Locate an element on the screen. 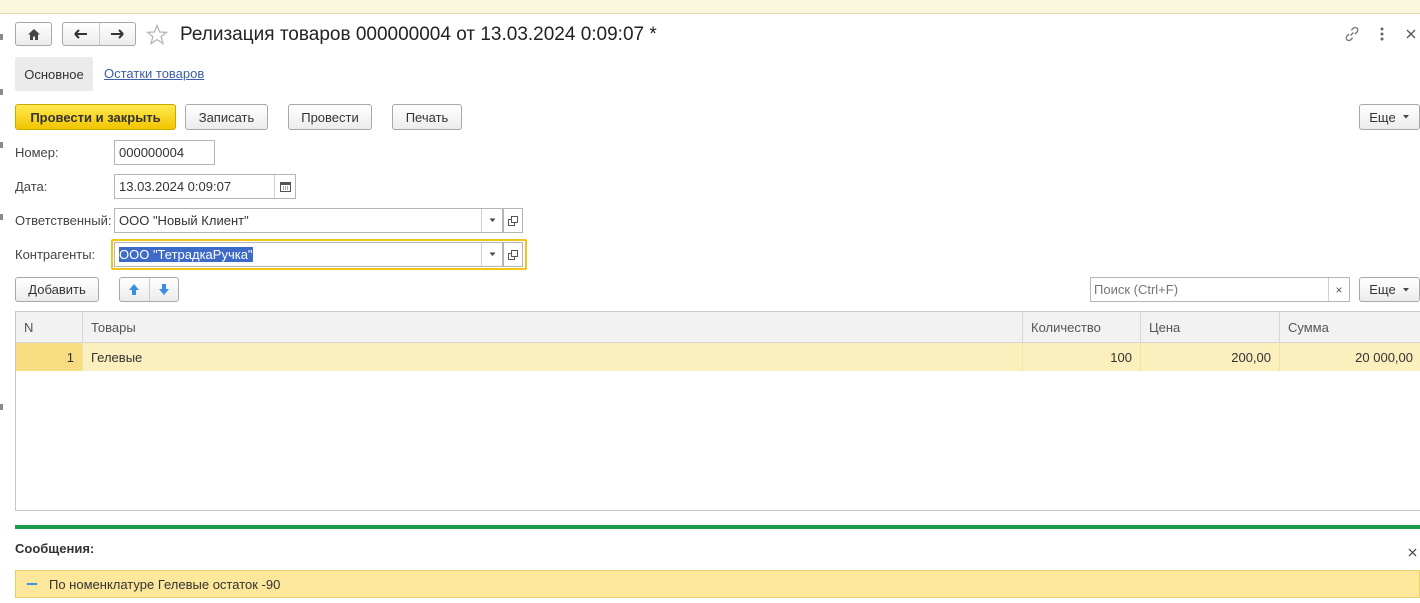 The height and width of the screenshot is (603, 1420). table-header: N Товары Количество Цена Сумма is located at coordinates (718, 327).